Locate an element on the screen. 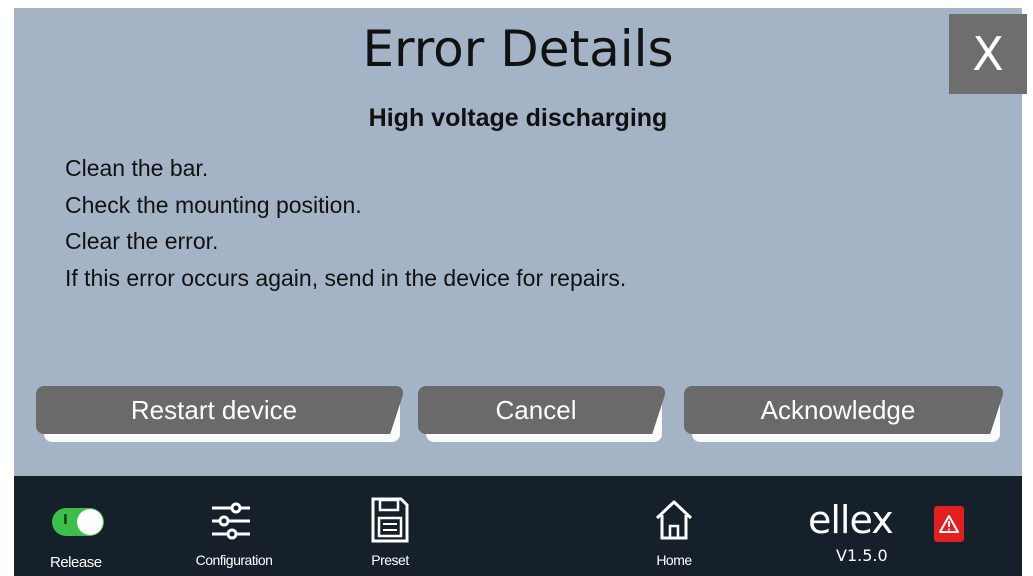 This screenshot has height=576, width=1033. close-button: X is located at coordinates (988, 54).